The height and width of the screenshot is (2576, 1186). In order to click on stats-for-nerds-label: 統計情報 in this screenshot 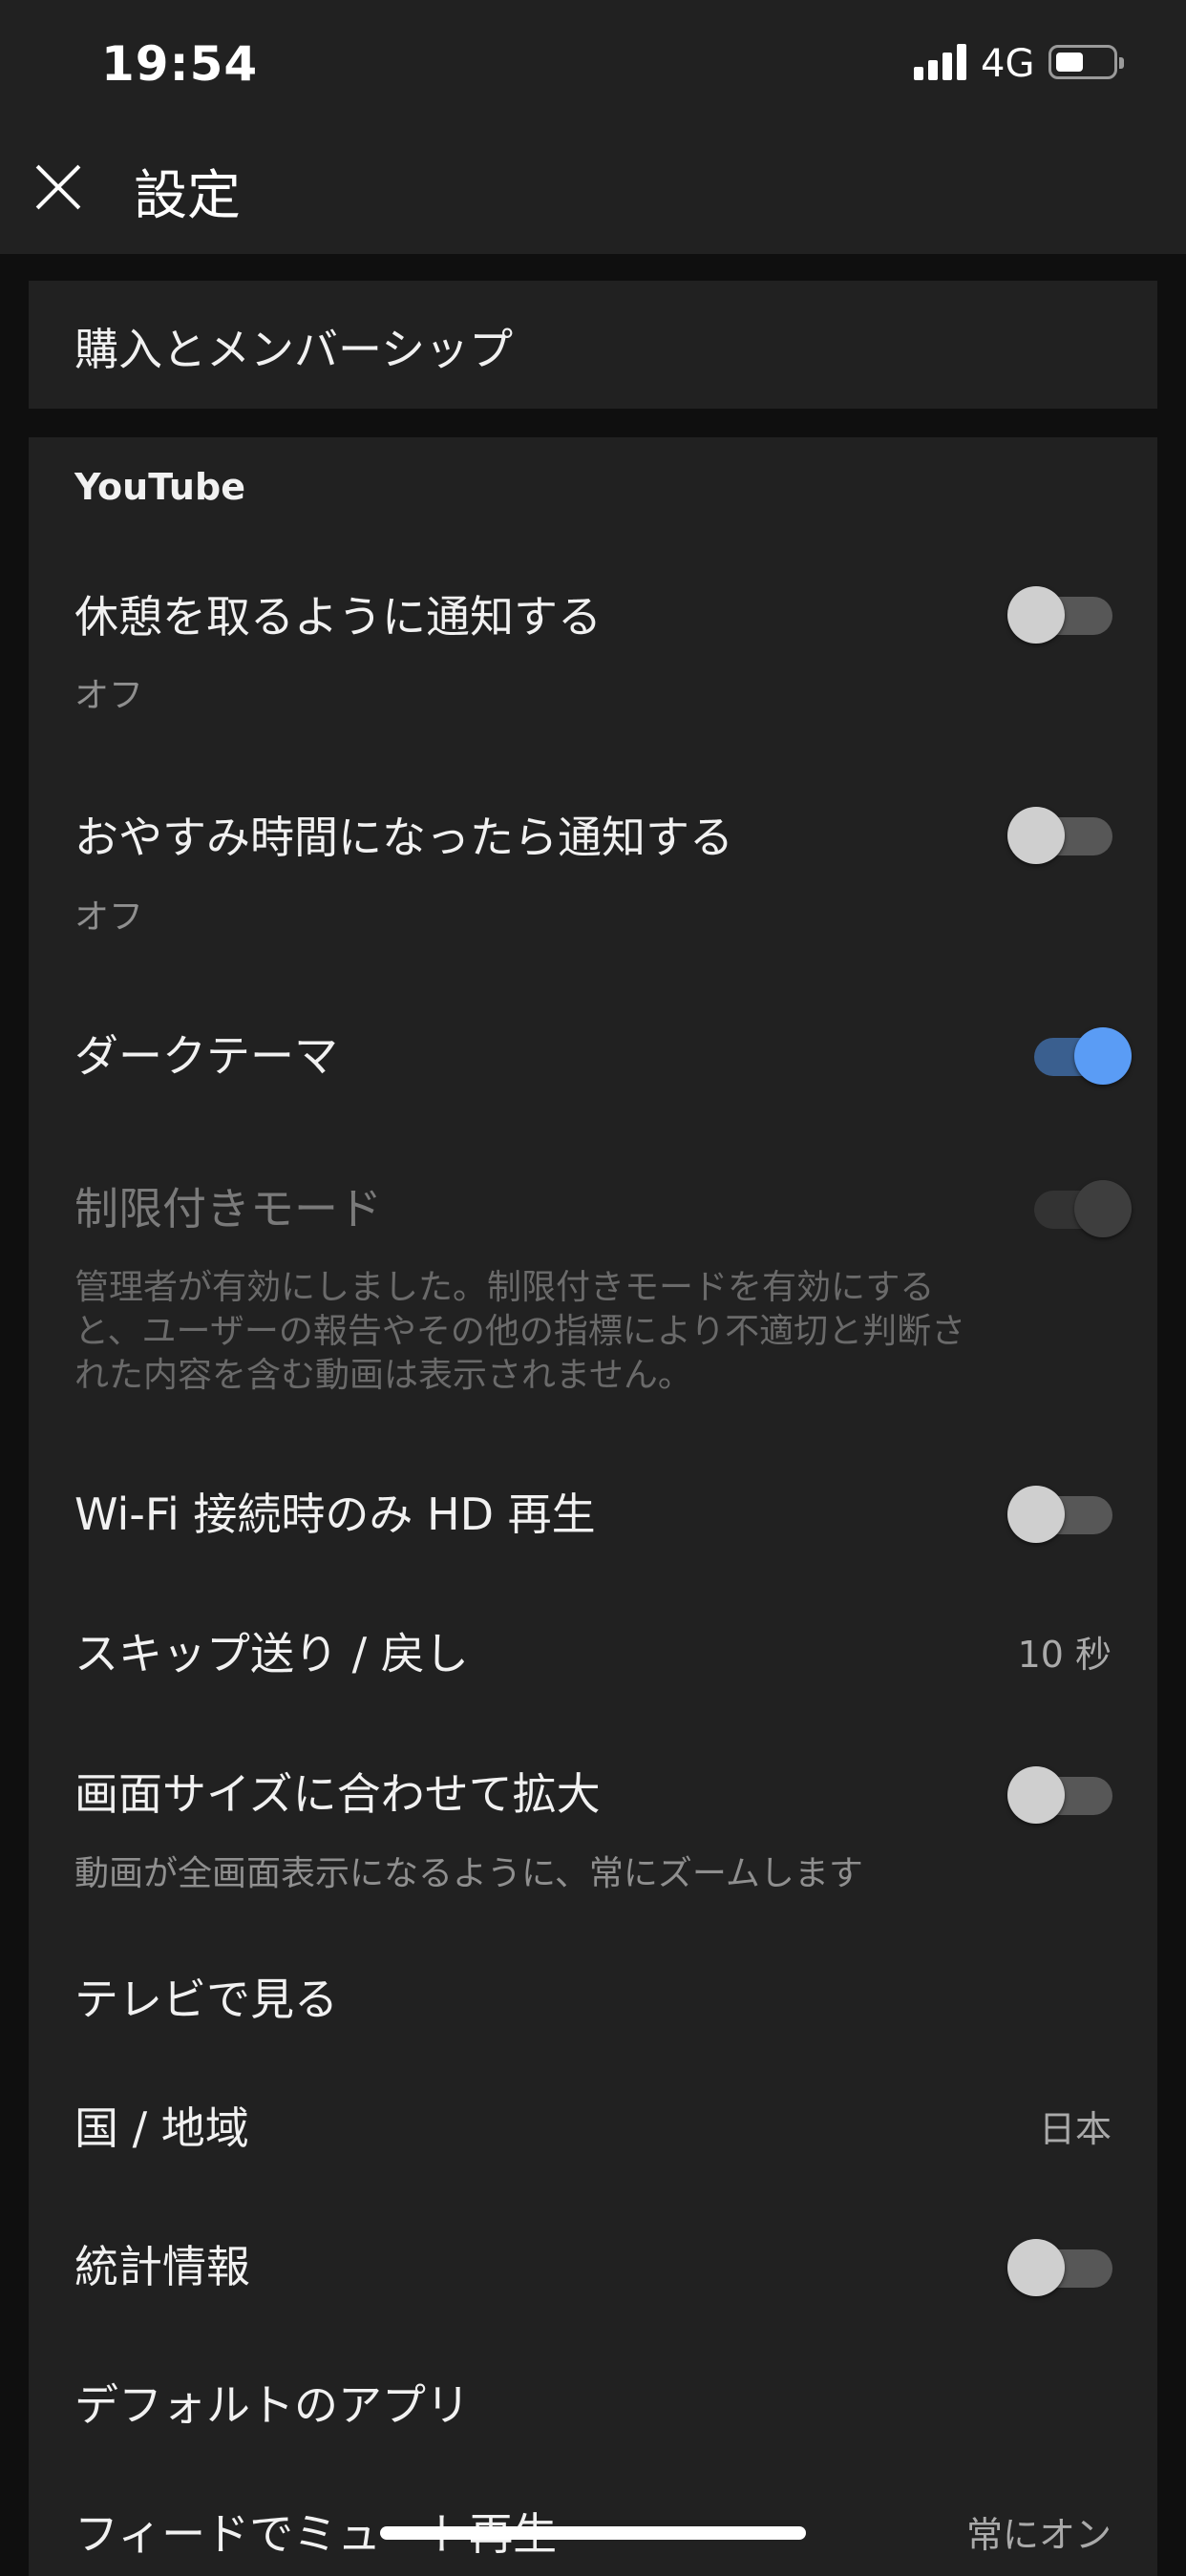, I will do `click(162, 2263)`.